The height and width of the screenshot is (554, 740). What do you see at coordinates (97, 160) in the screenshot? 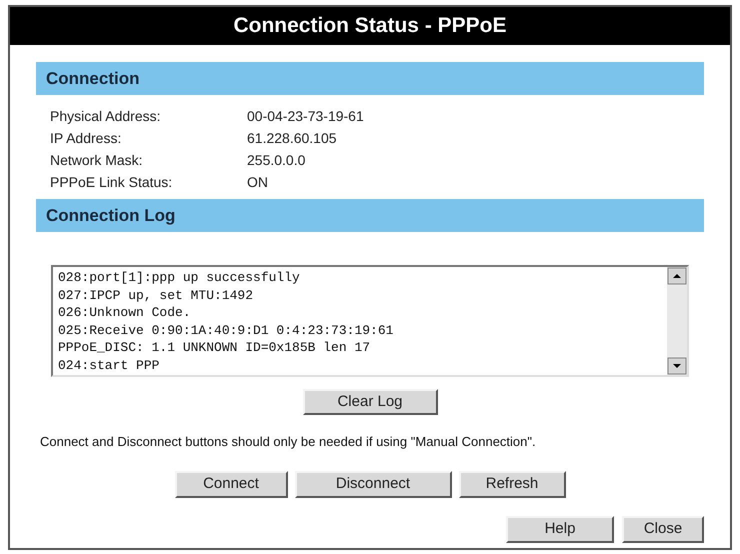
I see `field-label: Network Mask:` at bounding box center [97, 160].